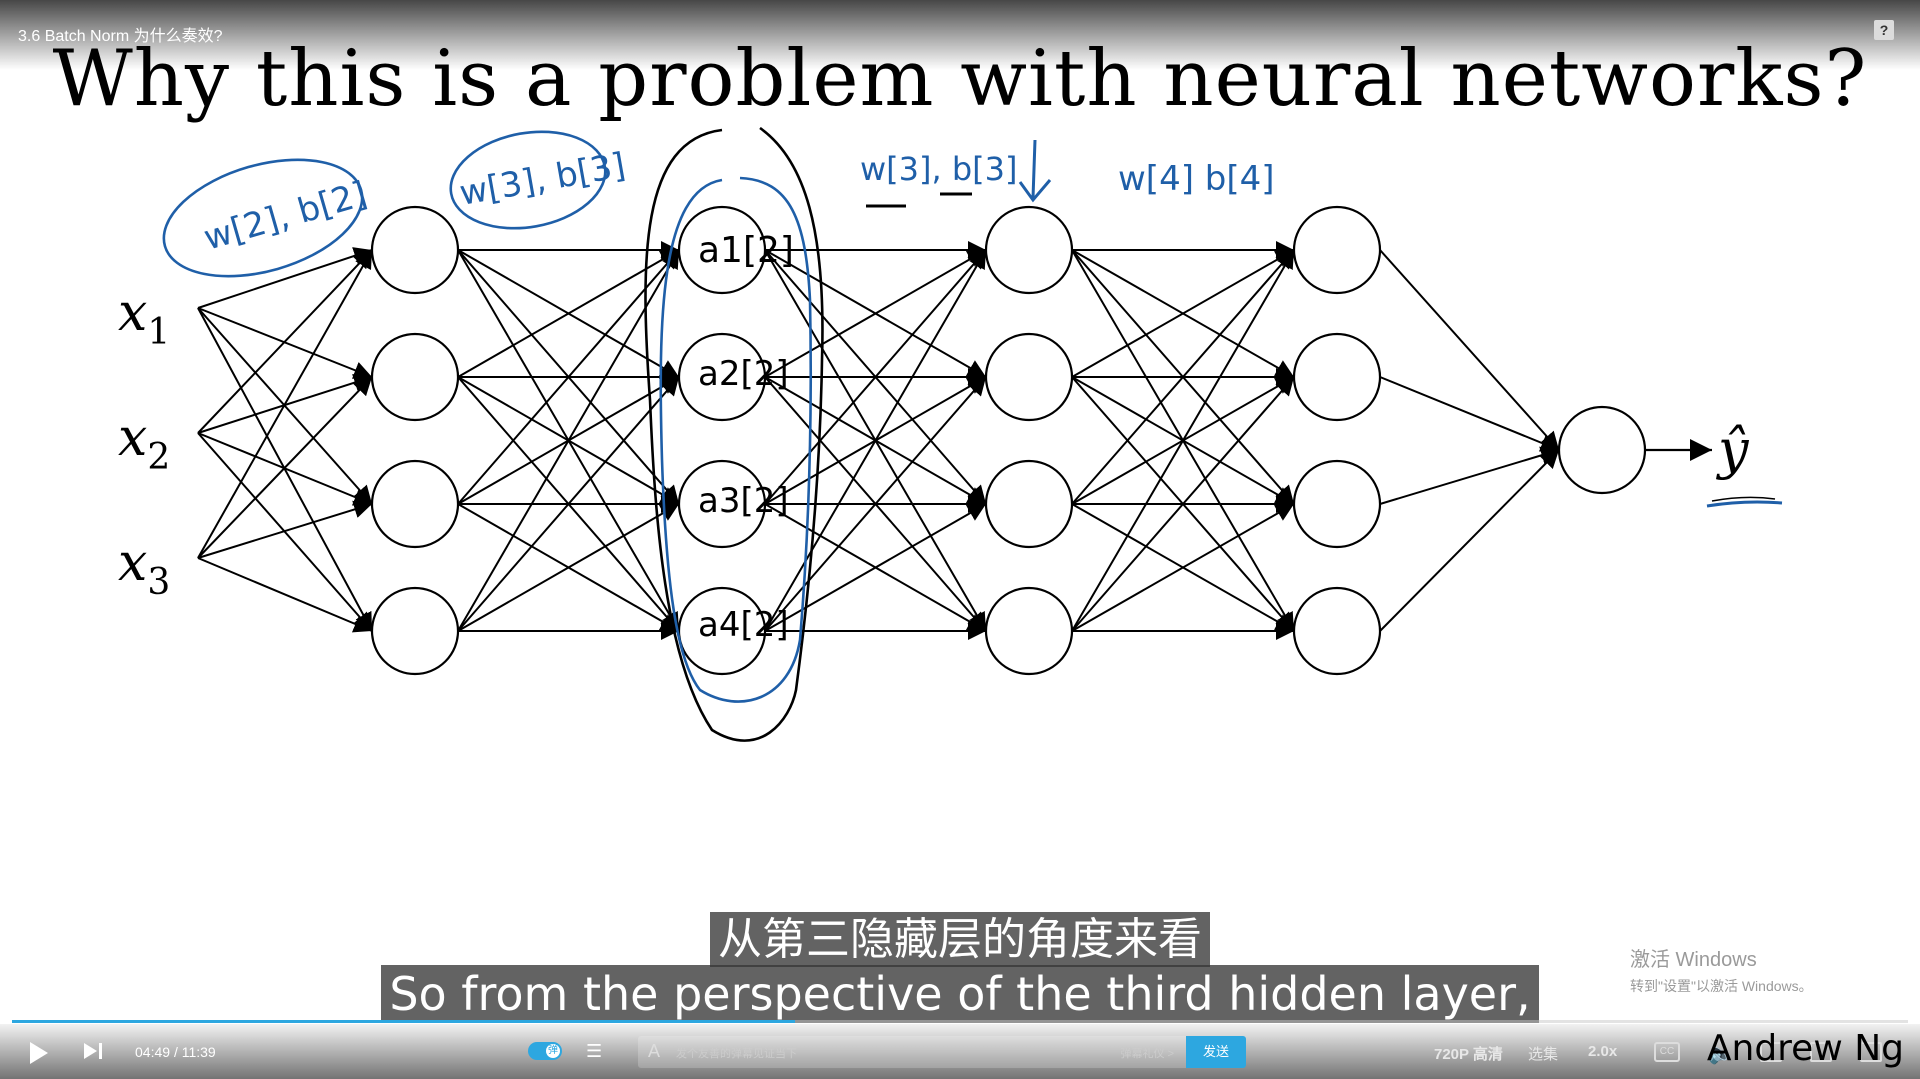  What do you see at coordinates (1602, 1051) in the screenshot?
I see `speed-selector: 2.0x` at bounding box center [1602, 1051].